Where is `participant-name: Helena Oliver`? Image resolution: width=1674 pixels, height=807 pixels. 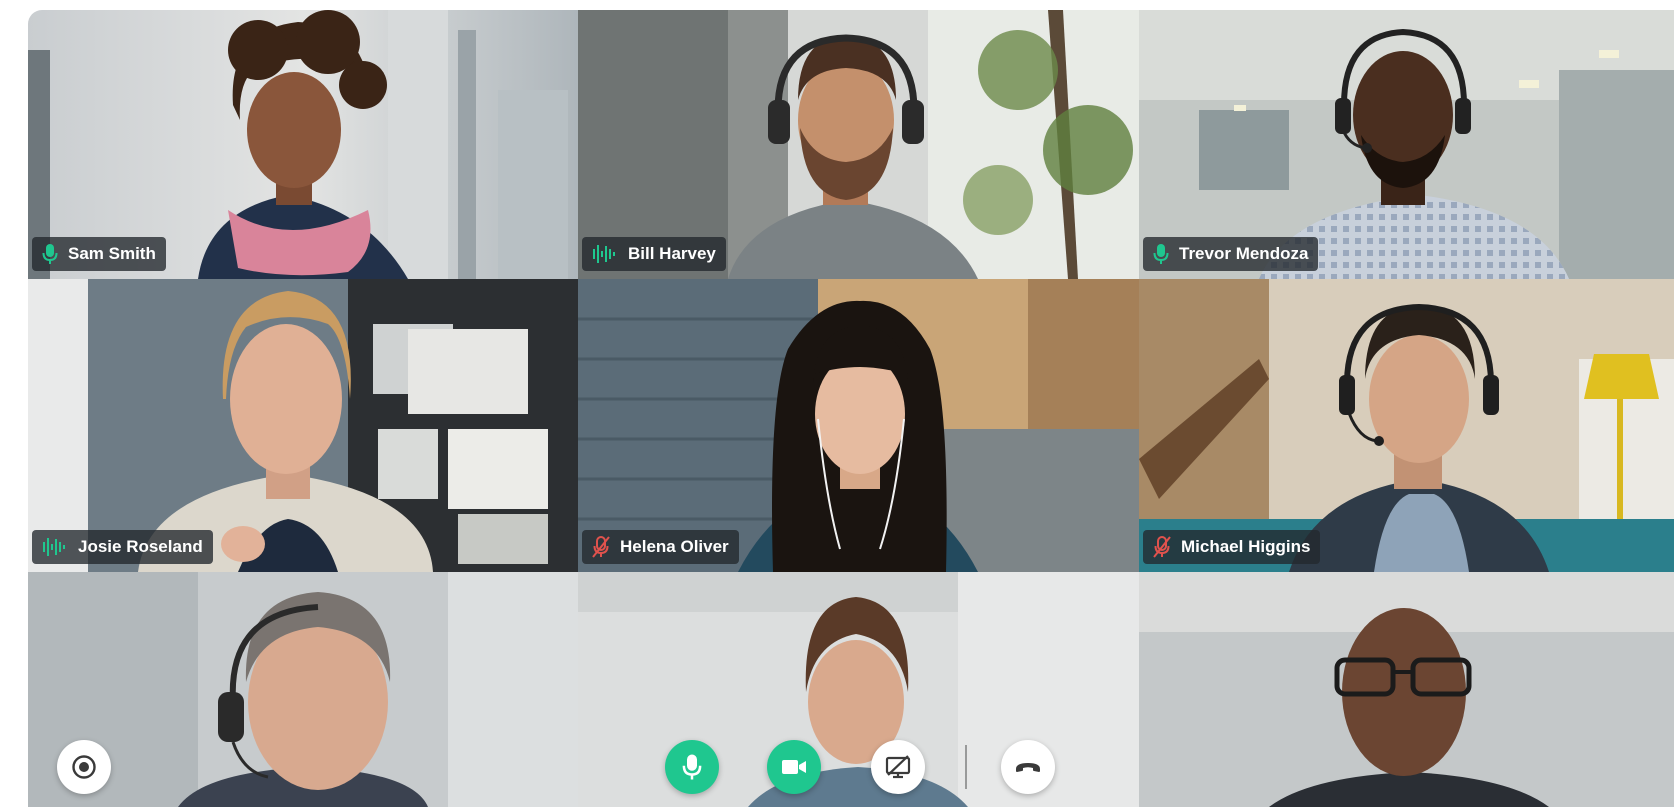
participant-name: Helena Oliver is located at coordinates (674, 546).